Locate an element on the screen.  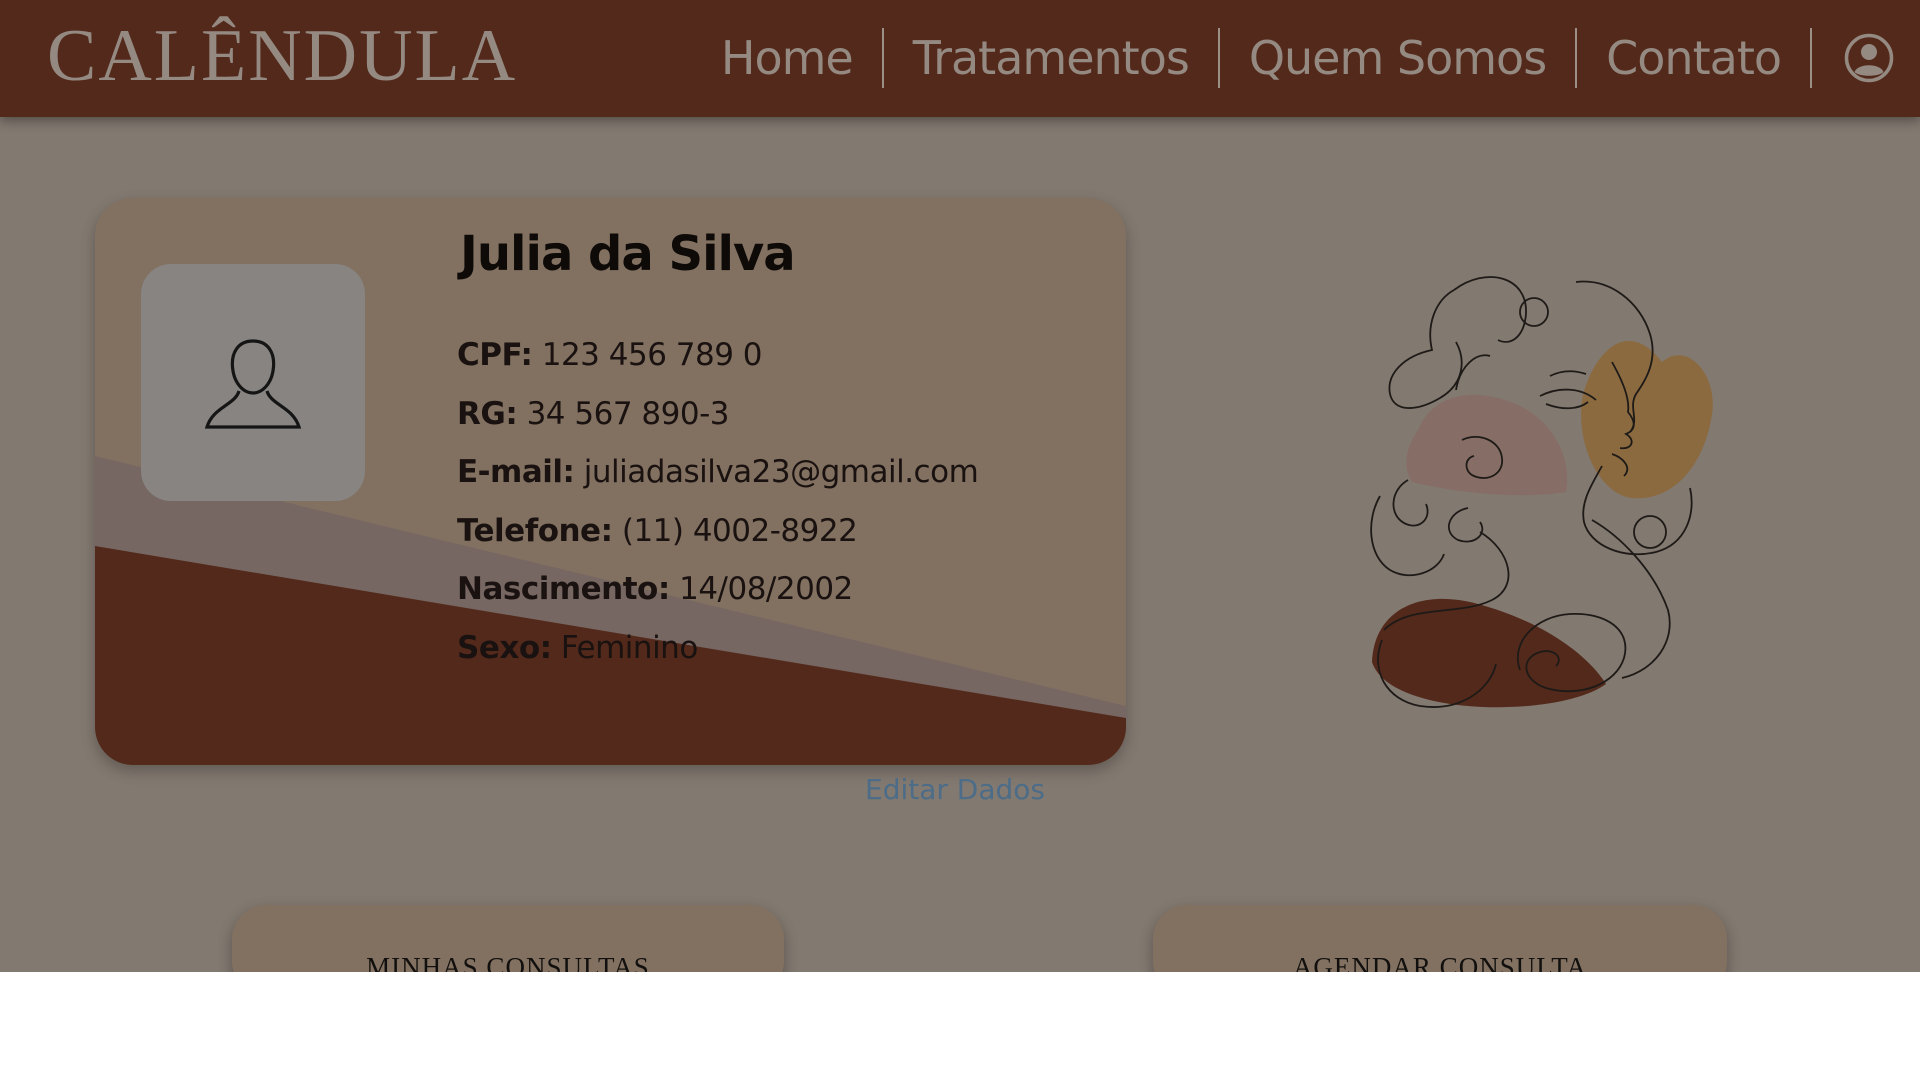
field-nascimento: Nascimento: 14/08/2002 is located at coordinates (717, 593).